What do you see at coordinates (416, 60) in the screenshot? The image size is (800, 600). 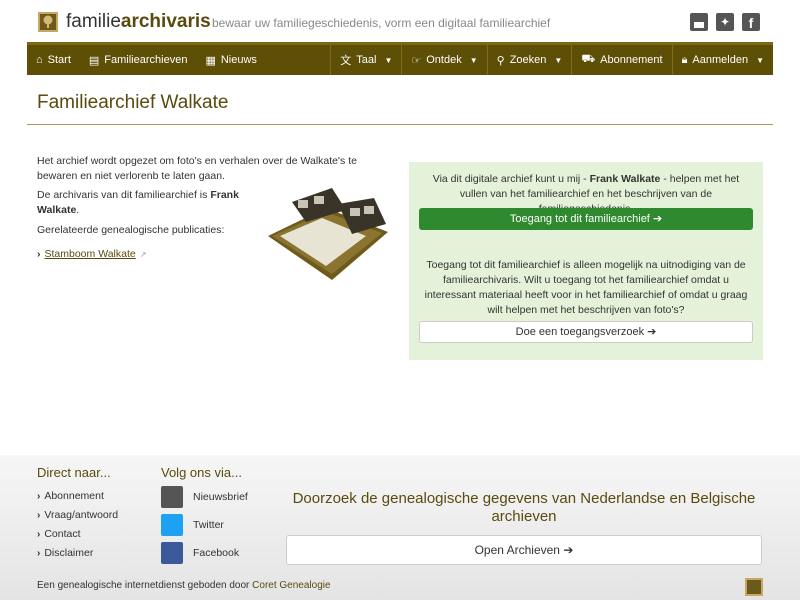 I see `hand-icon: ☞` at bounding box center [416, 60].